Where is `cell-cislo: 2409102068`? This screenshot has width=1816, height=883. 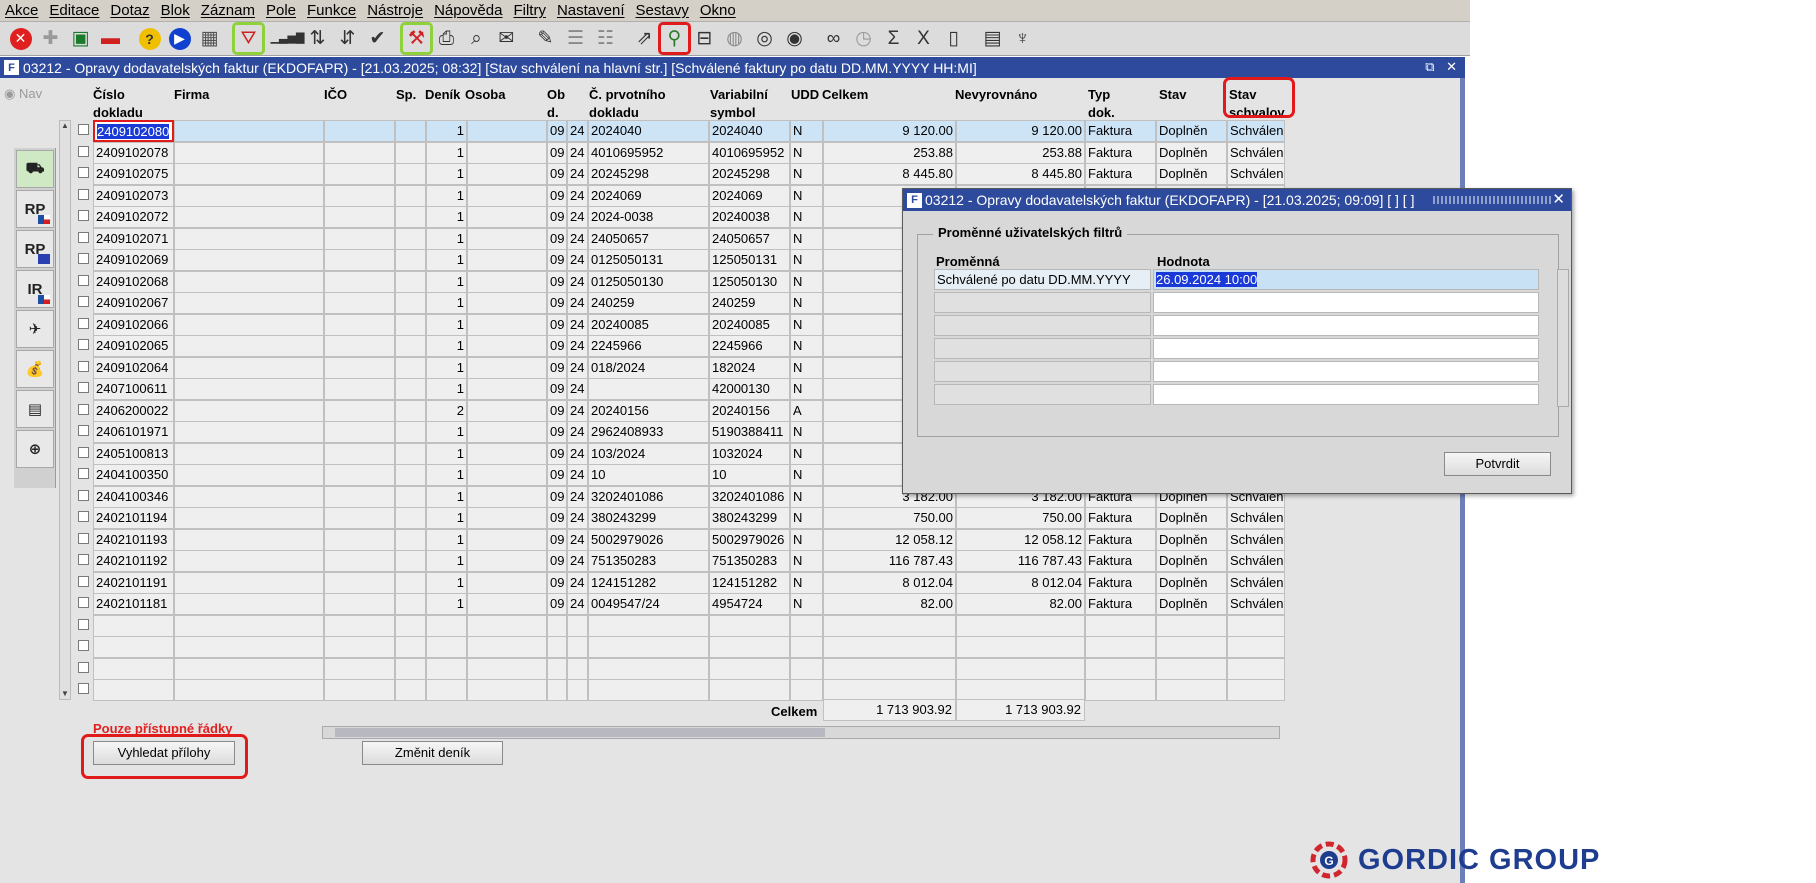
cell-cislo: 2409102068 is located at coordinates (133, 281).